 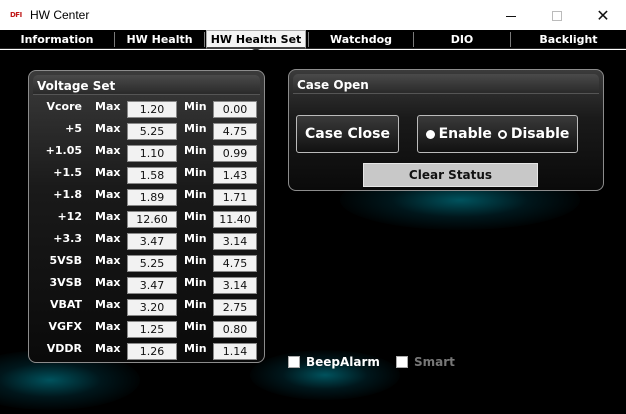 I want to click on max-value-field: 1.25, so click(x=152, y=329).